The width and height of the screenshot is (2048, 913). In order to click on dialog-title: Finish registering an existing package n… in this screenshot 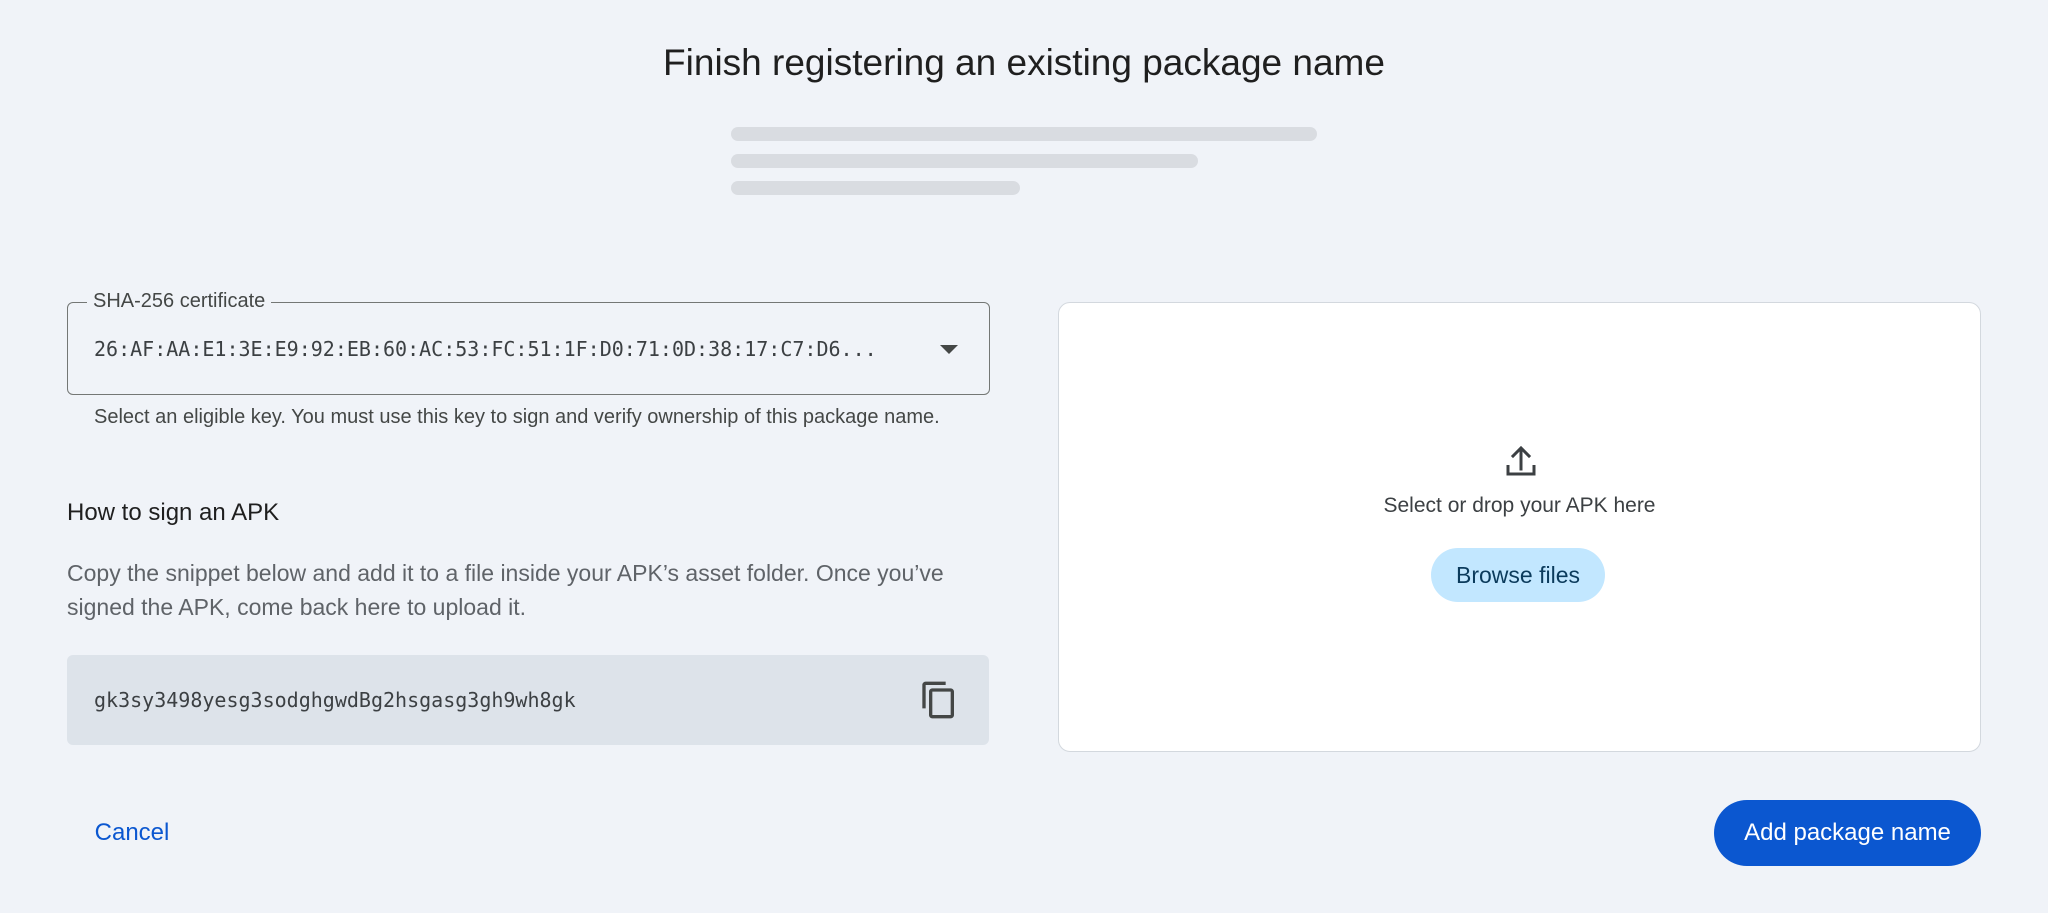, I will do `click(1024, 62)`.